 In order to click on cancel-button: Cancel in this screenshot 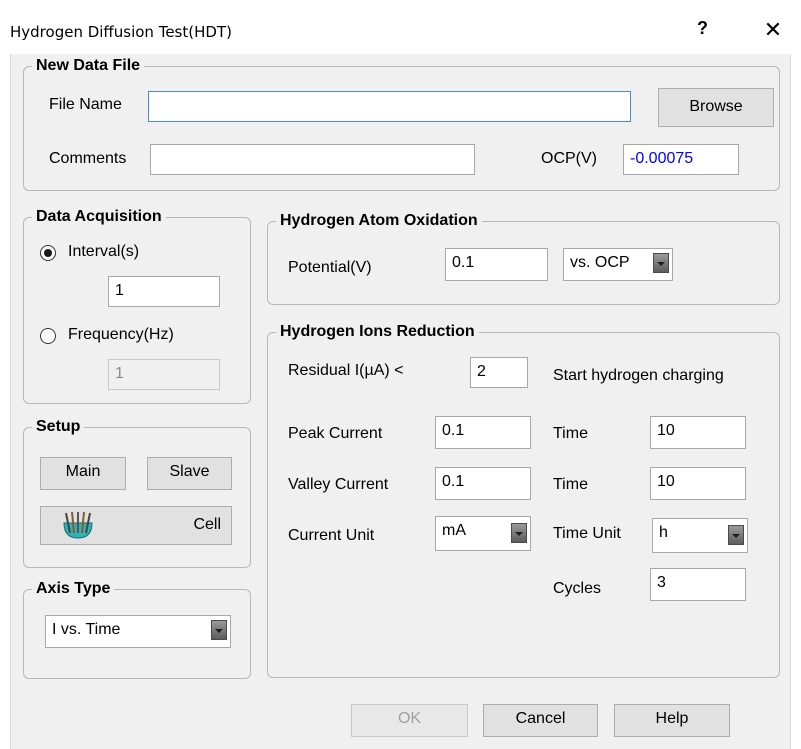, I will do `click(540, 720)`.